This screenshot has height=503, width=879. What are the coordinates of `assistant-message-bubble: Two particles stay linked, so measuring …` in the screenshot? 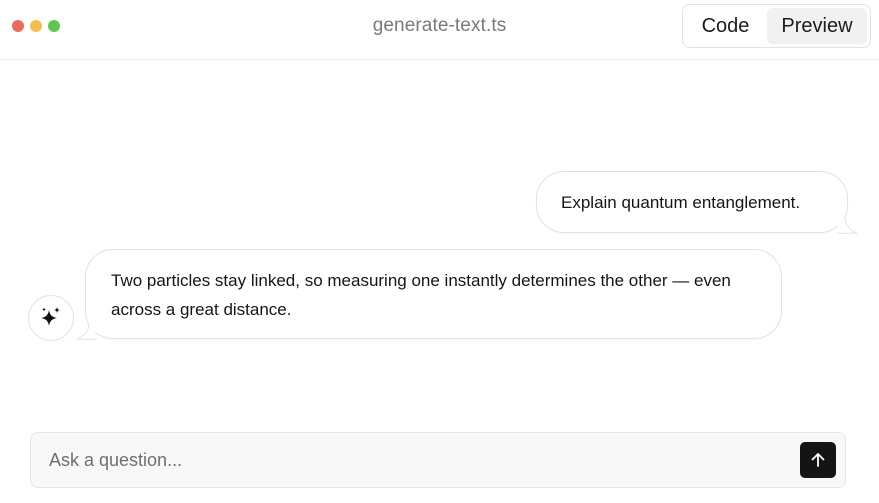 It's located at (429, 294).